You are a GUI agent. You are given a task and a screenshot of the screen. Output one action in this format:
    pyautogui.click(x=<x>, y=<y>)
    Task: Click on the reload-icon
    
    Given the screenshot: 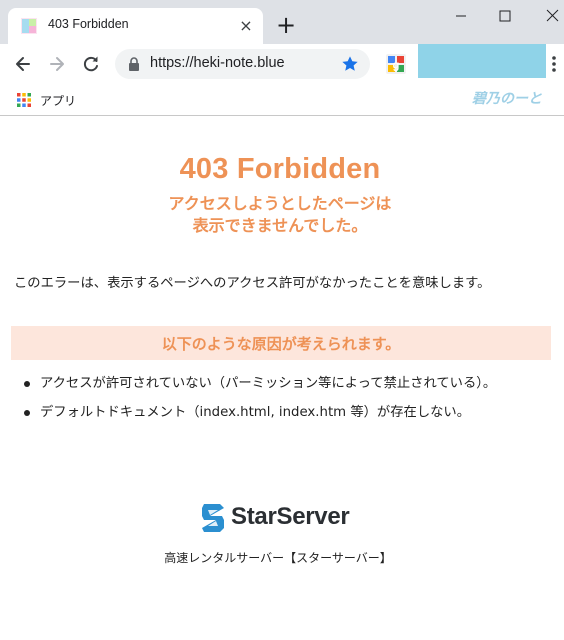 What is the action you would take?
    pyautogui.click(x=91, y=64)
    